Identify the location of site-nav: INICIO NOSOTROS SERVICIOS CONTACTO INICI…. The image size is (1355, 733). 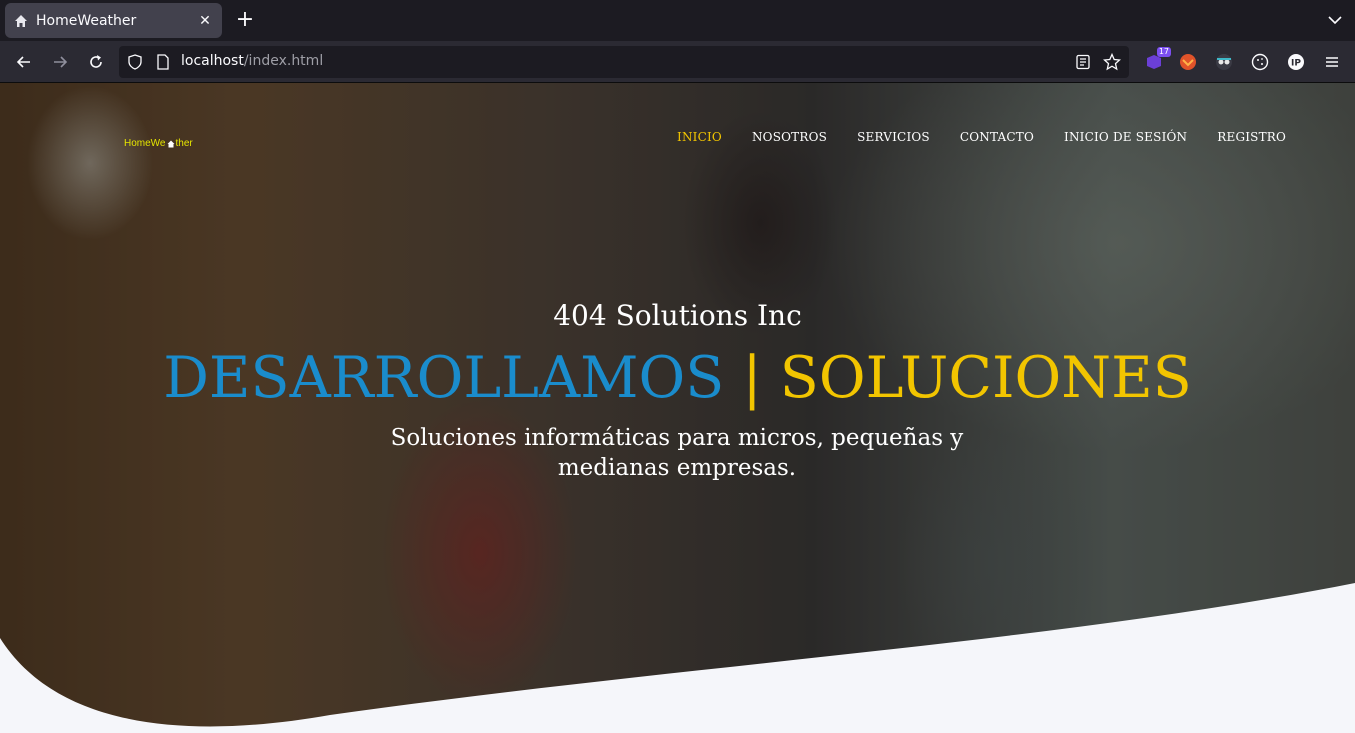
(981, 137).